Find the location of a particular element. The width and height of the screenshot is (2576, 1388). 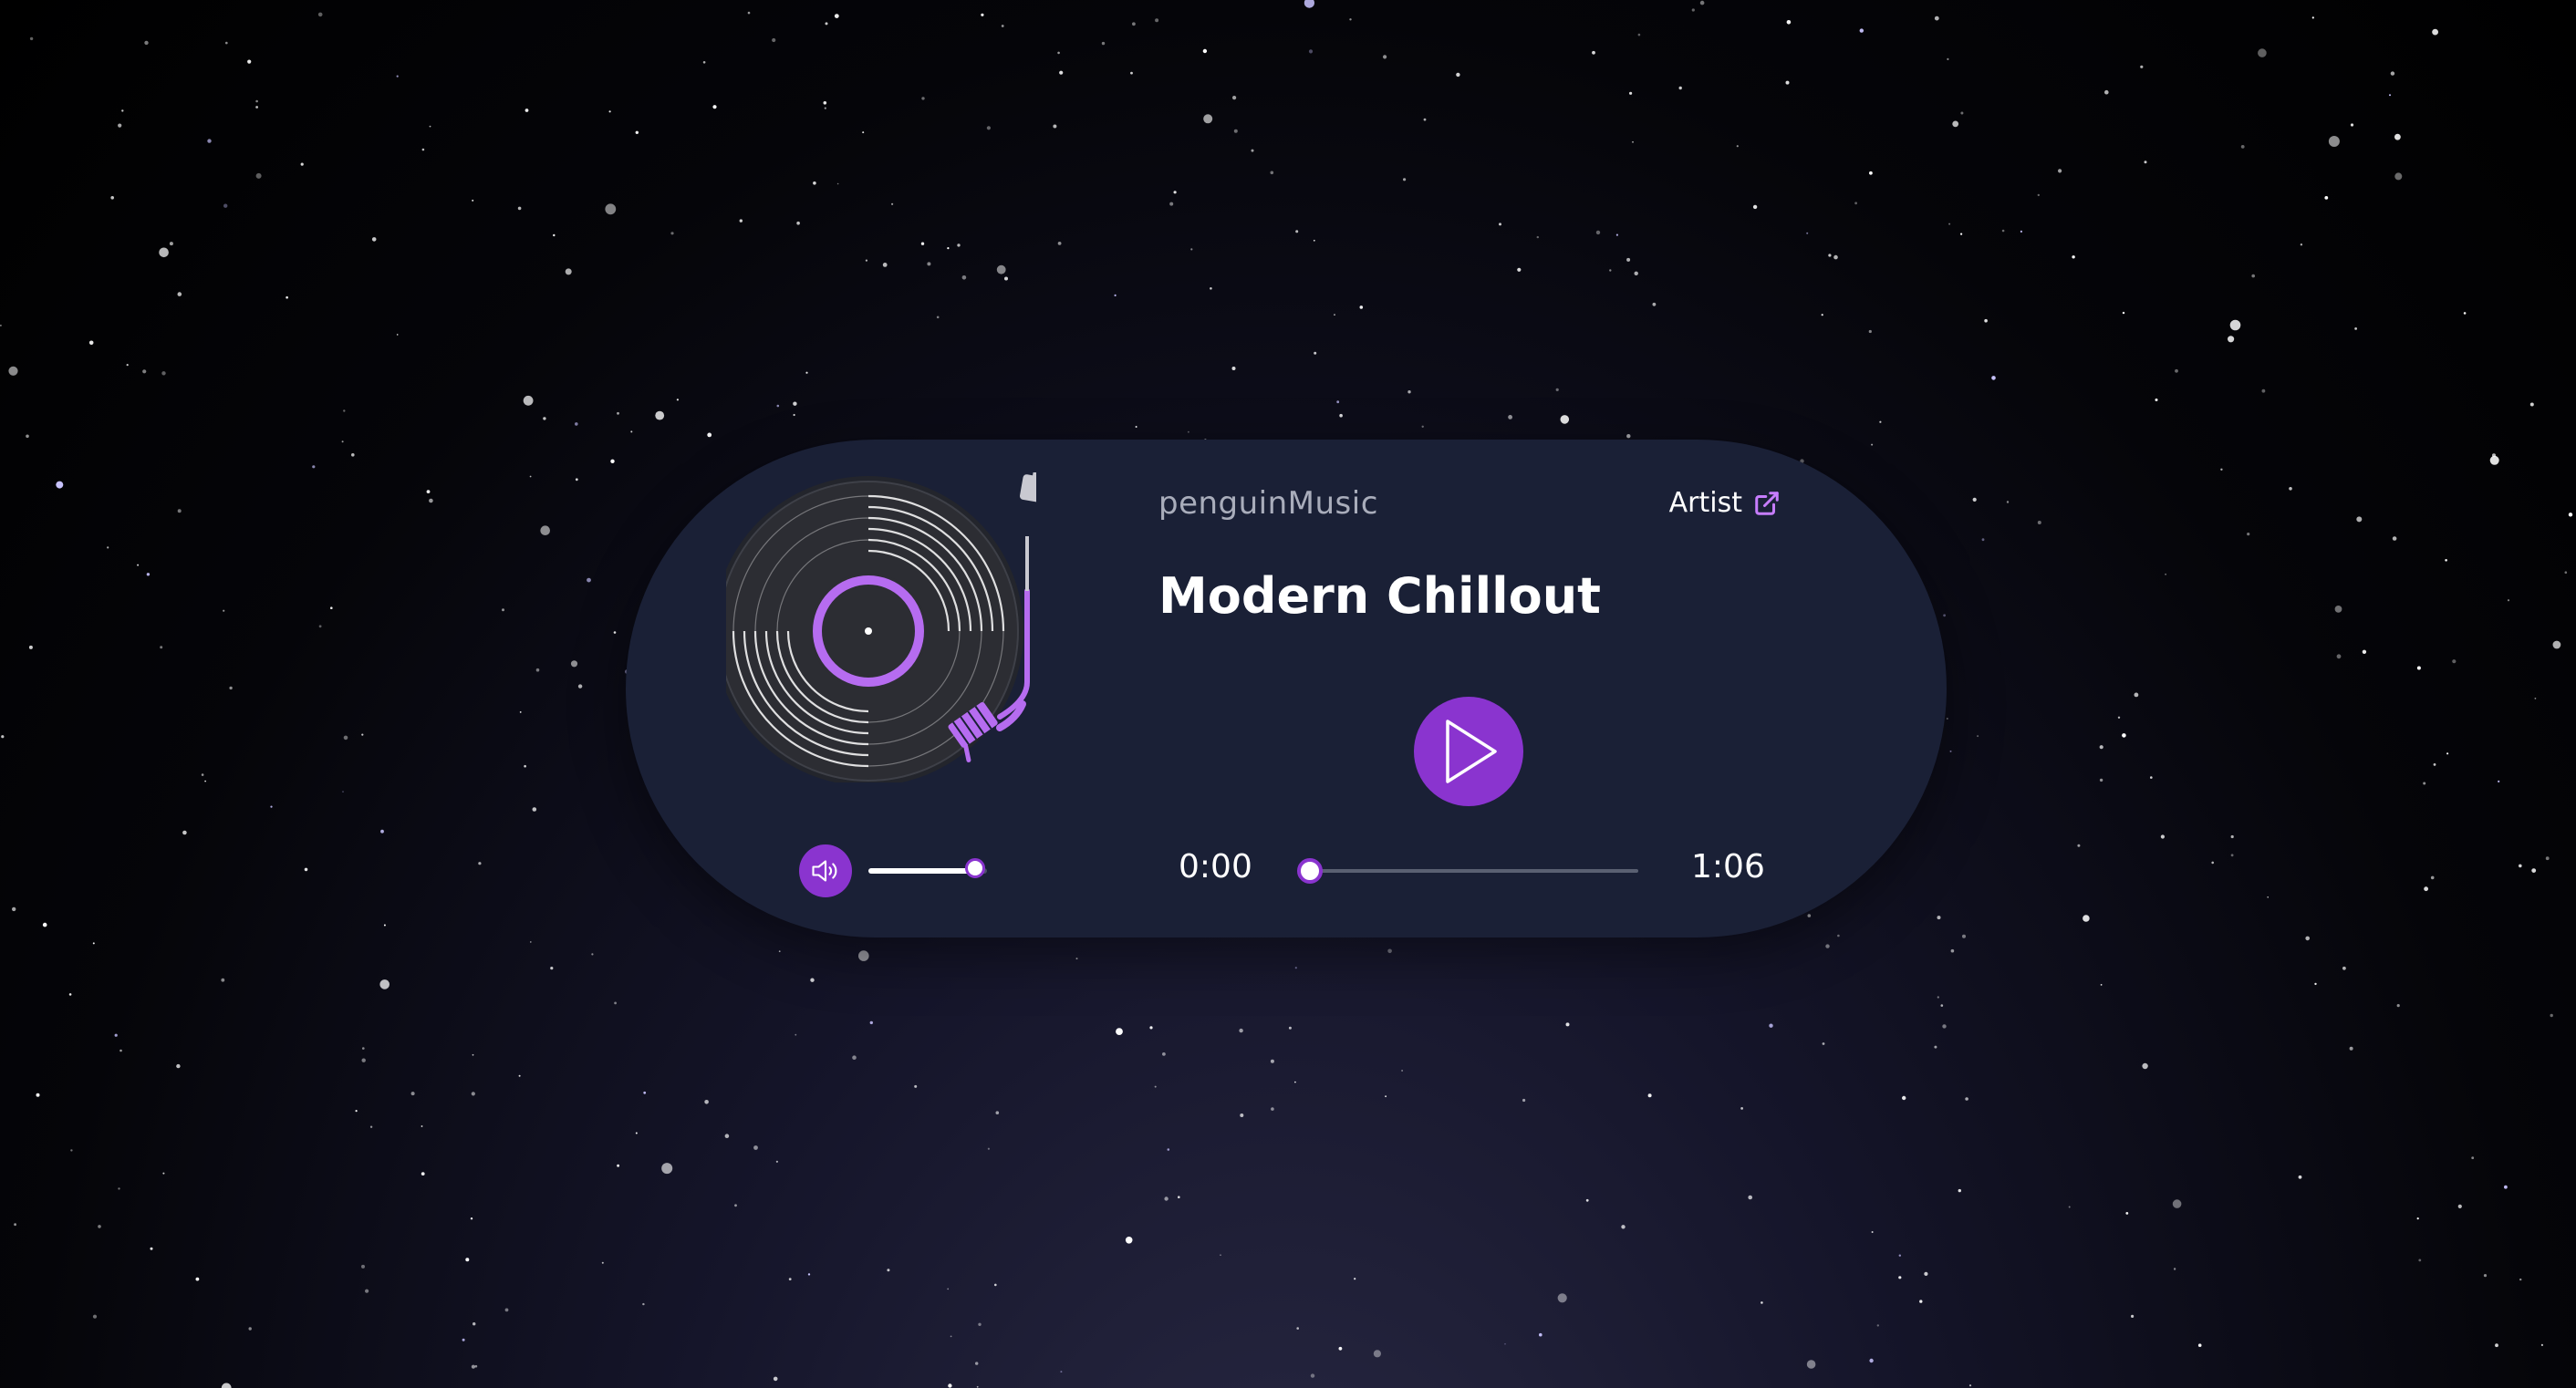

vinyl-turntable-icon is located at coordinates (881, 627).